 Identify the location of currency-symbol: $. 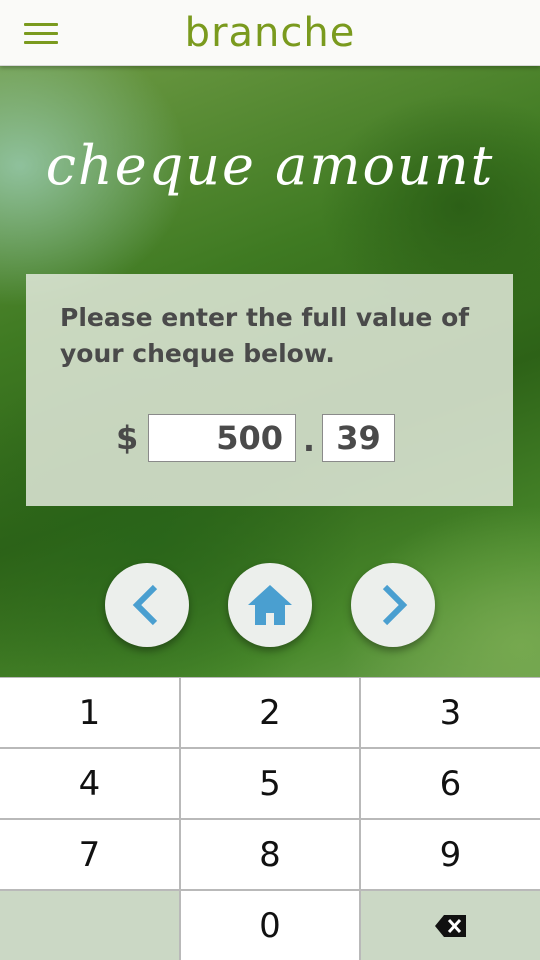
(127, 438).